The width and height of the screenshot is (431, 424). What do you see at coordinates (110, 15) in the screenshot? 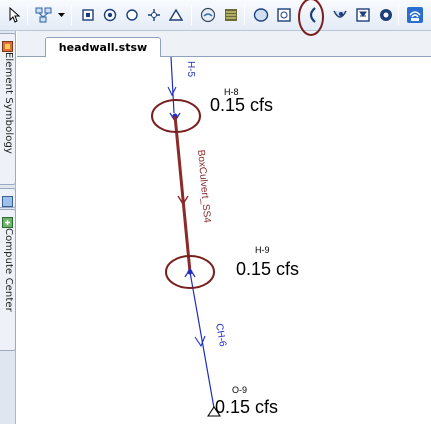
I see `manhole-icon` at bounding box center [110, 15].